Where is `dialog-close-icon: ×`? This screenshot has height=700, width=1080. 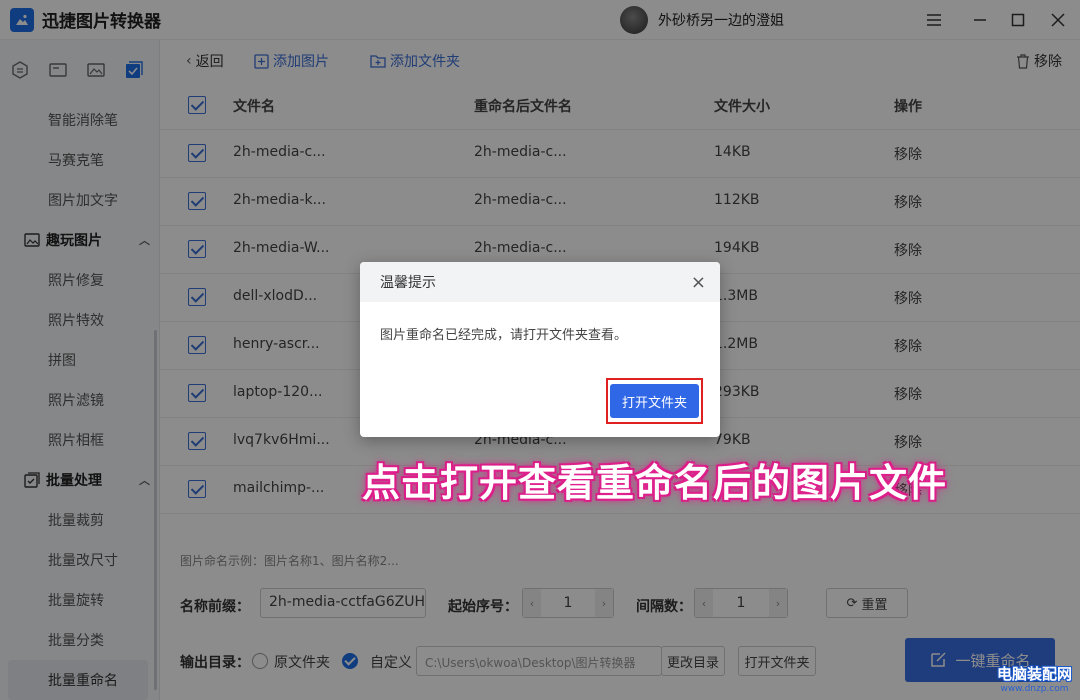 dialog-close-icon: × is located at coordinates (698, 282).